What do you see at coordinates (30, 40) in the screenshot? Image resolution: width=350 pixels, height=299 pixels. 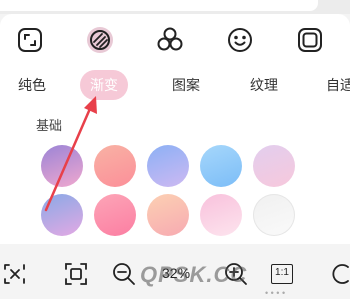 I see `crop-icon` at bounding box center [30, 40].